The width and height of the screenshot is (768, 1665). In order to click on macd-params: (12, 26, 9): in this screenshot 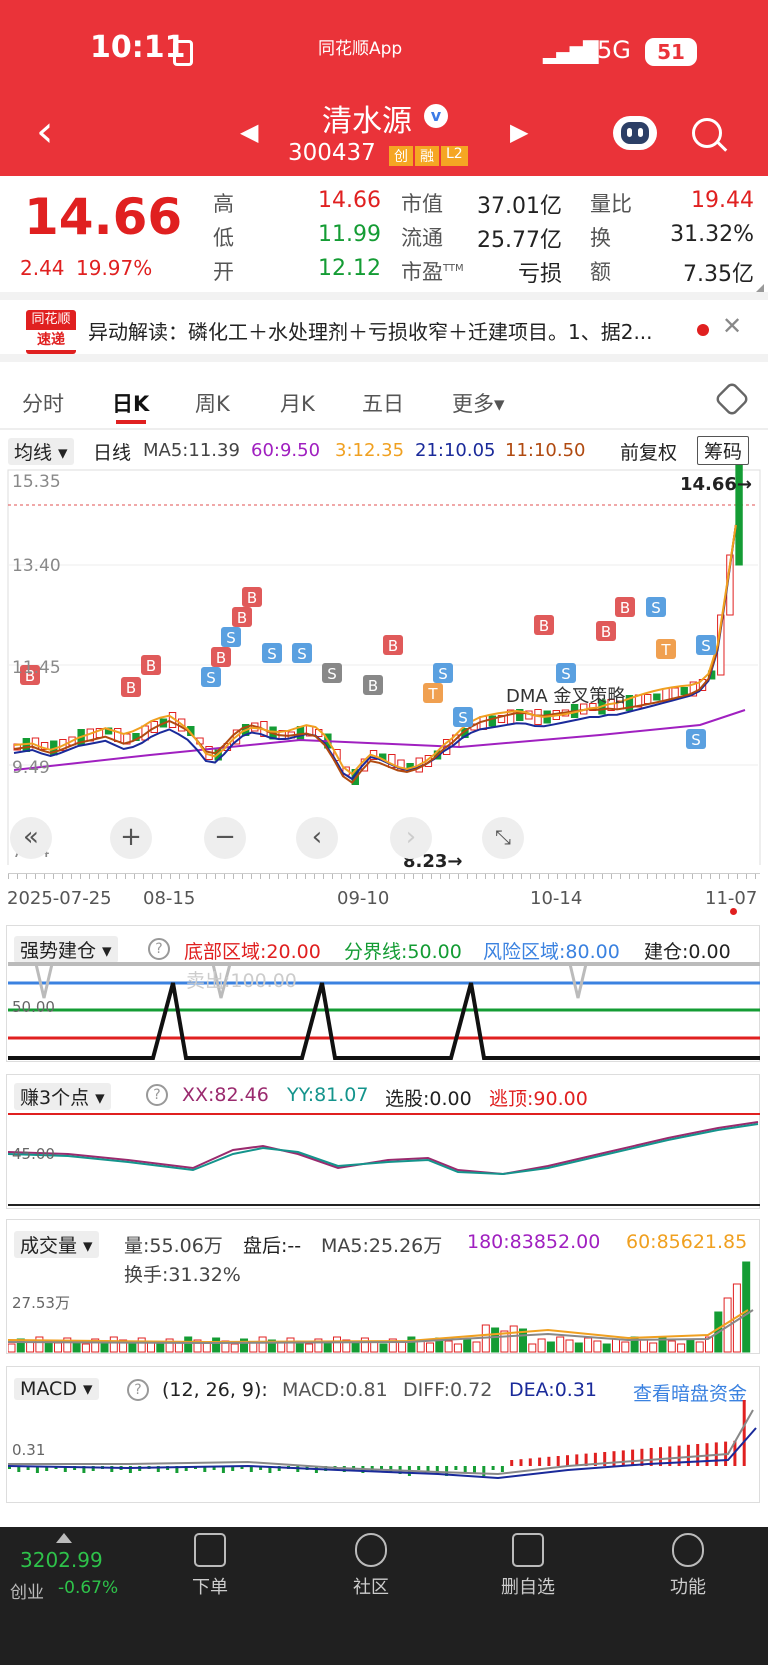, I will do `click(215, 1390)`.